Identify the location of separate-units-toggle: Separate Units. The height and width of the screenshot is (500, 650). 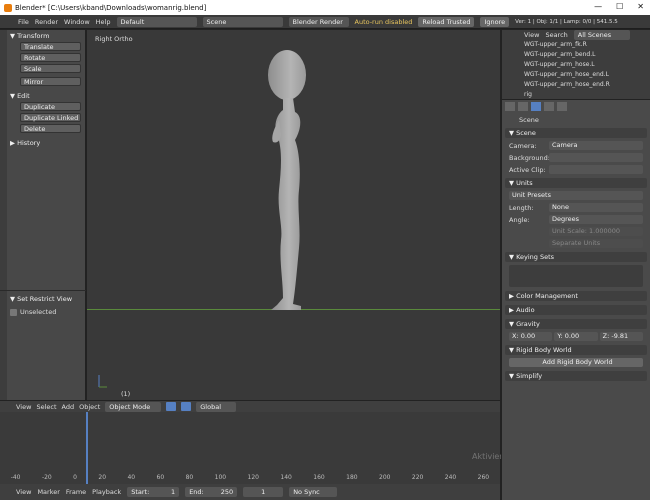
(596, 243).